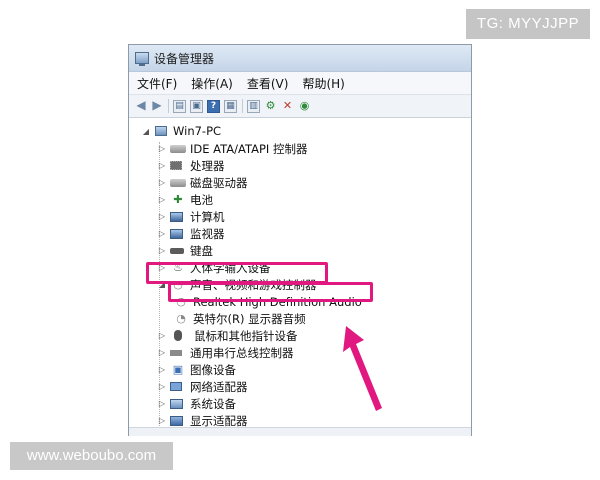  Describe the element at coordinates (304, 106) in the screenshot. I see `enable-device-icon: ◉` at that location.